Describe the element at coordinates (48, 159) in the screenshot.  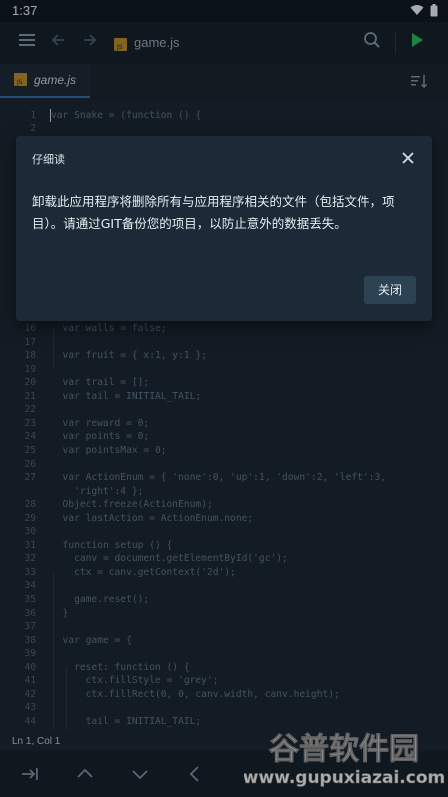
I see `dialog-title: 仔细读` at that location.